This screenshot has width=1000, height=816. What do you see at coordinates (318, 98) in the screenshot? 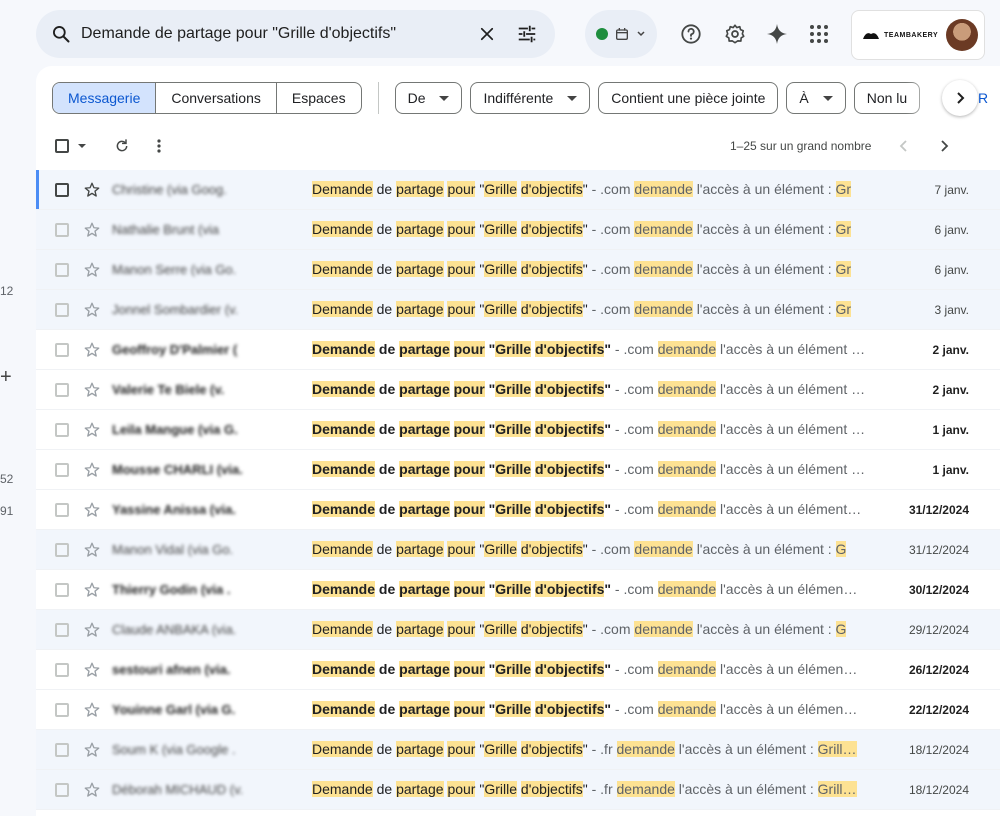
I see `tab-espaces: Espaces` at bounding box center [318, 98].